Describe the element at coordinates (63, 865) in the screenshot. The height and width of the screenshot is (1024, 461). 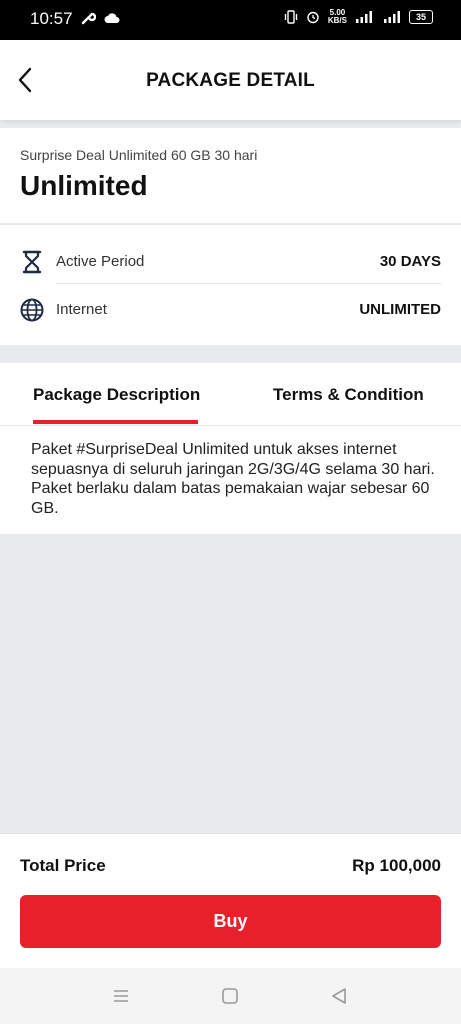
I see `total-price-label: Total Price` at that location.